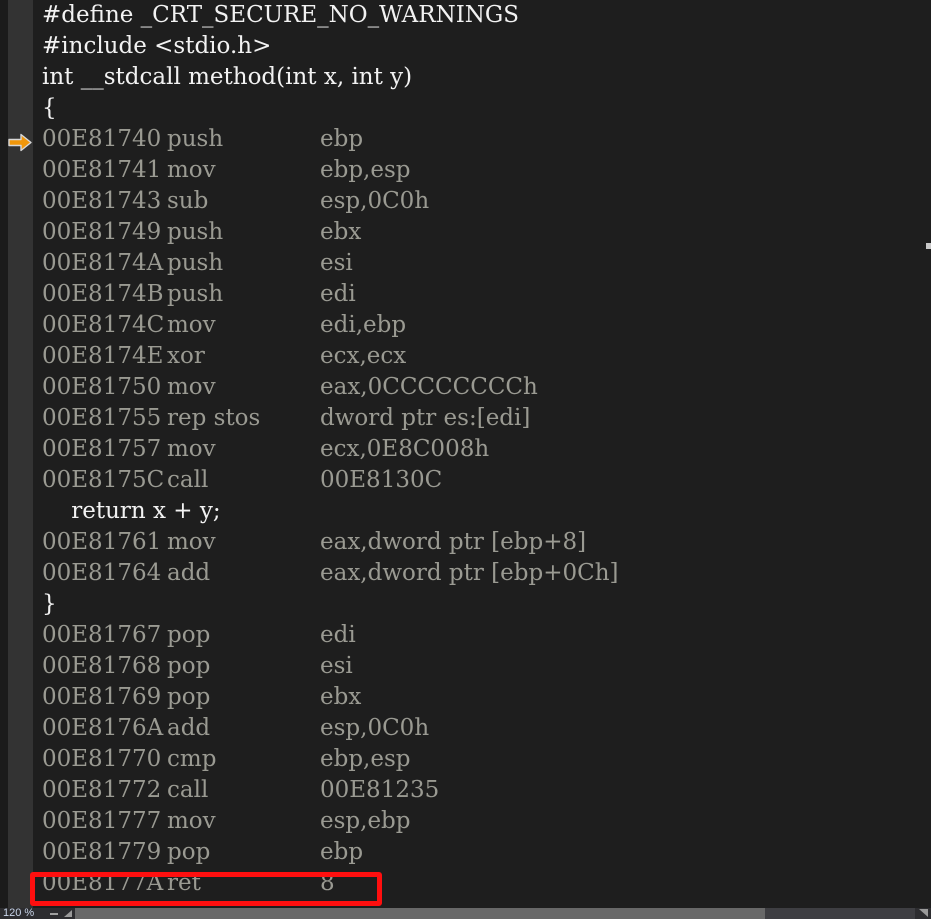 The height and width of the screenshot is (919, 931). I want to click on disassembly-line: 00E8174B push edi, so click(465, 294).